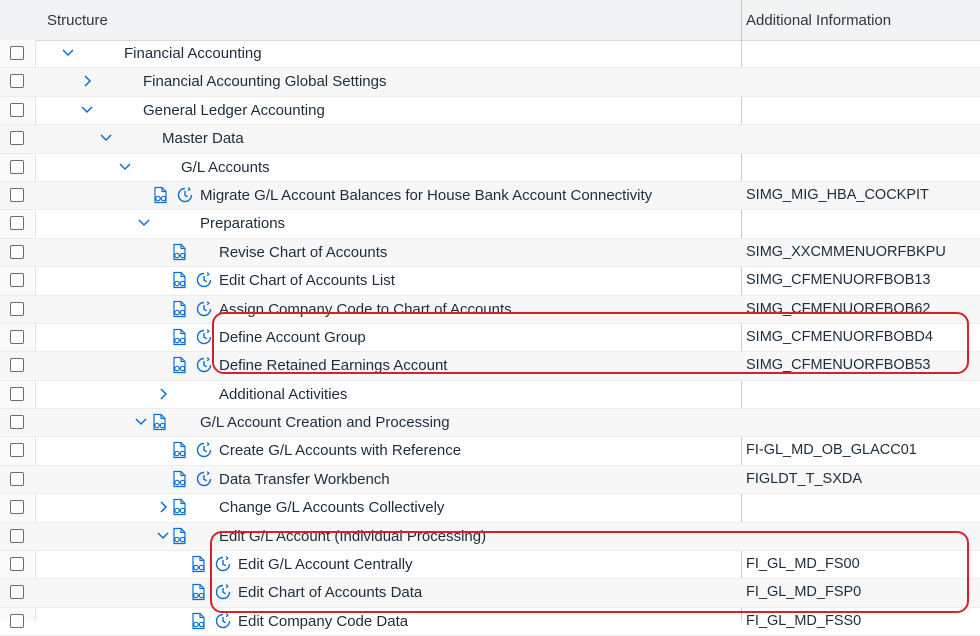  Describe the element at coordinates (77, 21) in the screenshot. I see `column-header-structure: Structure` at that location.